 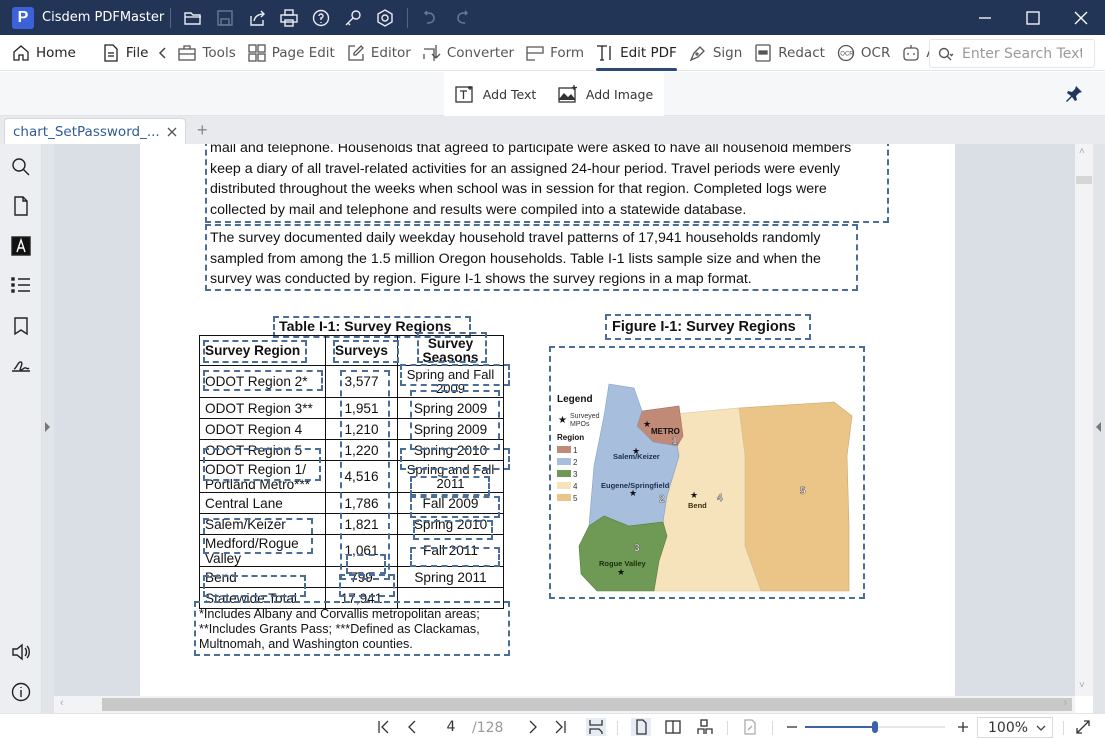 What do you see at coordinates (379, 53) in the screenshot?
I see `menu-editor: Editor` at bounding box center [379, 53].